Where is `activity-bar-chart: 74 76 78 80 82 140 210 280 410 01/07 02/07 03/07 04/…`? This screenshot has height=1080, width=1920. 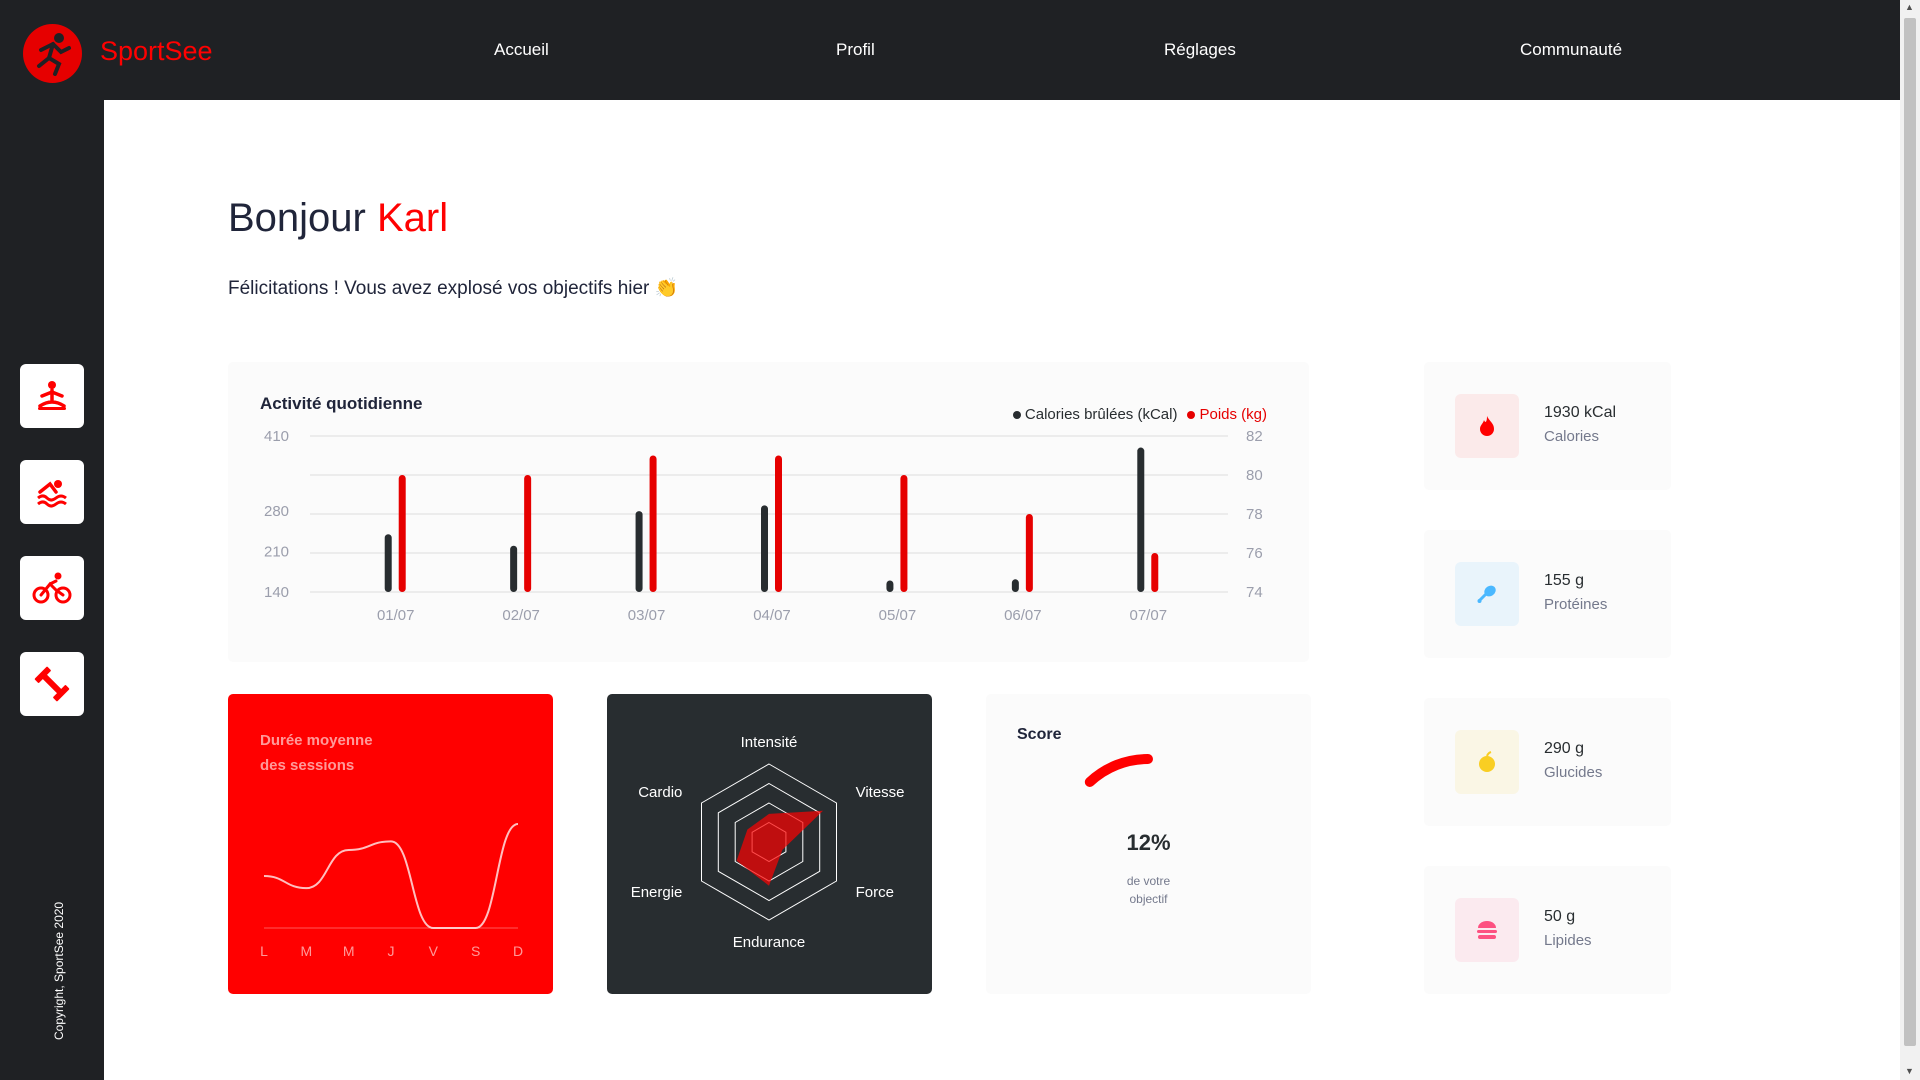
activity-bar-chart: 74 76 78 80 82 140 210 280 410 01/07 02/07 03/07 04/… is located at coordinates (763, 526).